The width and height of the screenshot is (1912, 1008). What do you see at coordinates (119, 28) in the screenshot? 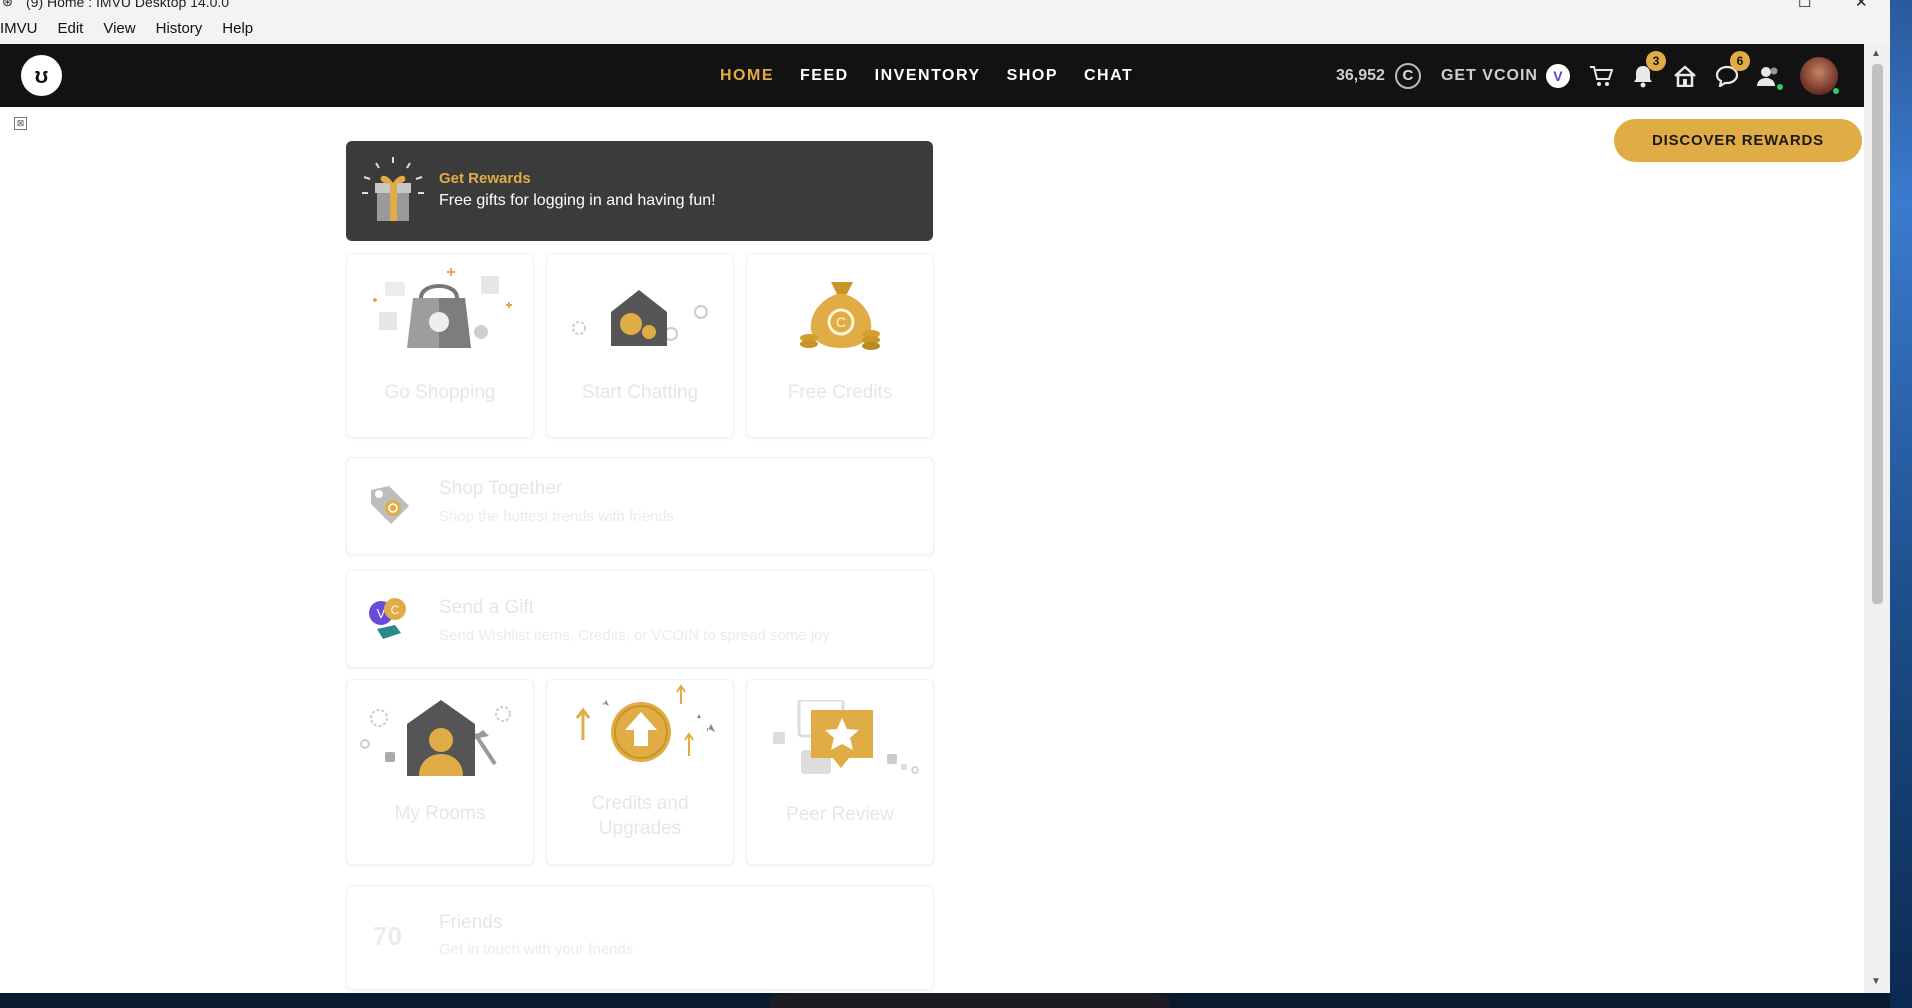
I see `menu-view: View` at bounding box center [119, 28].